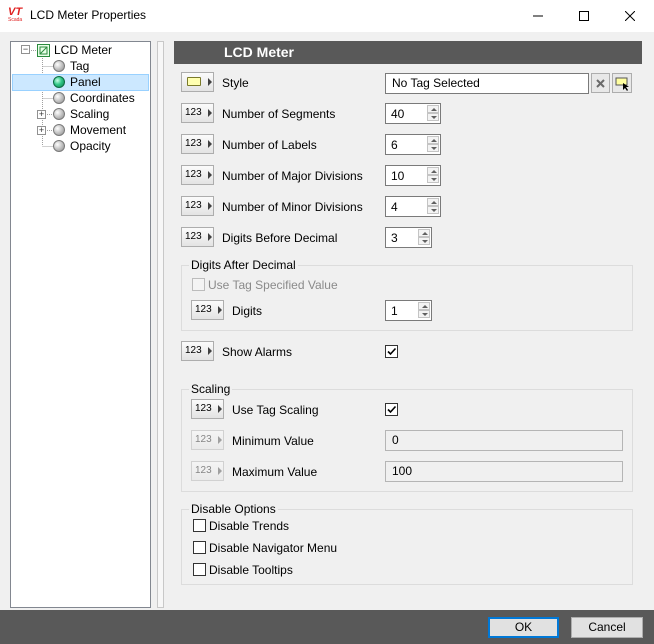 The image size is (654, 644). What do you see at coordinates (233, 509) in the screenshot?
I see `disable-options-title: Disable Options` at bounding box center [233, 509].